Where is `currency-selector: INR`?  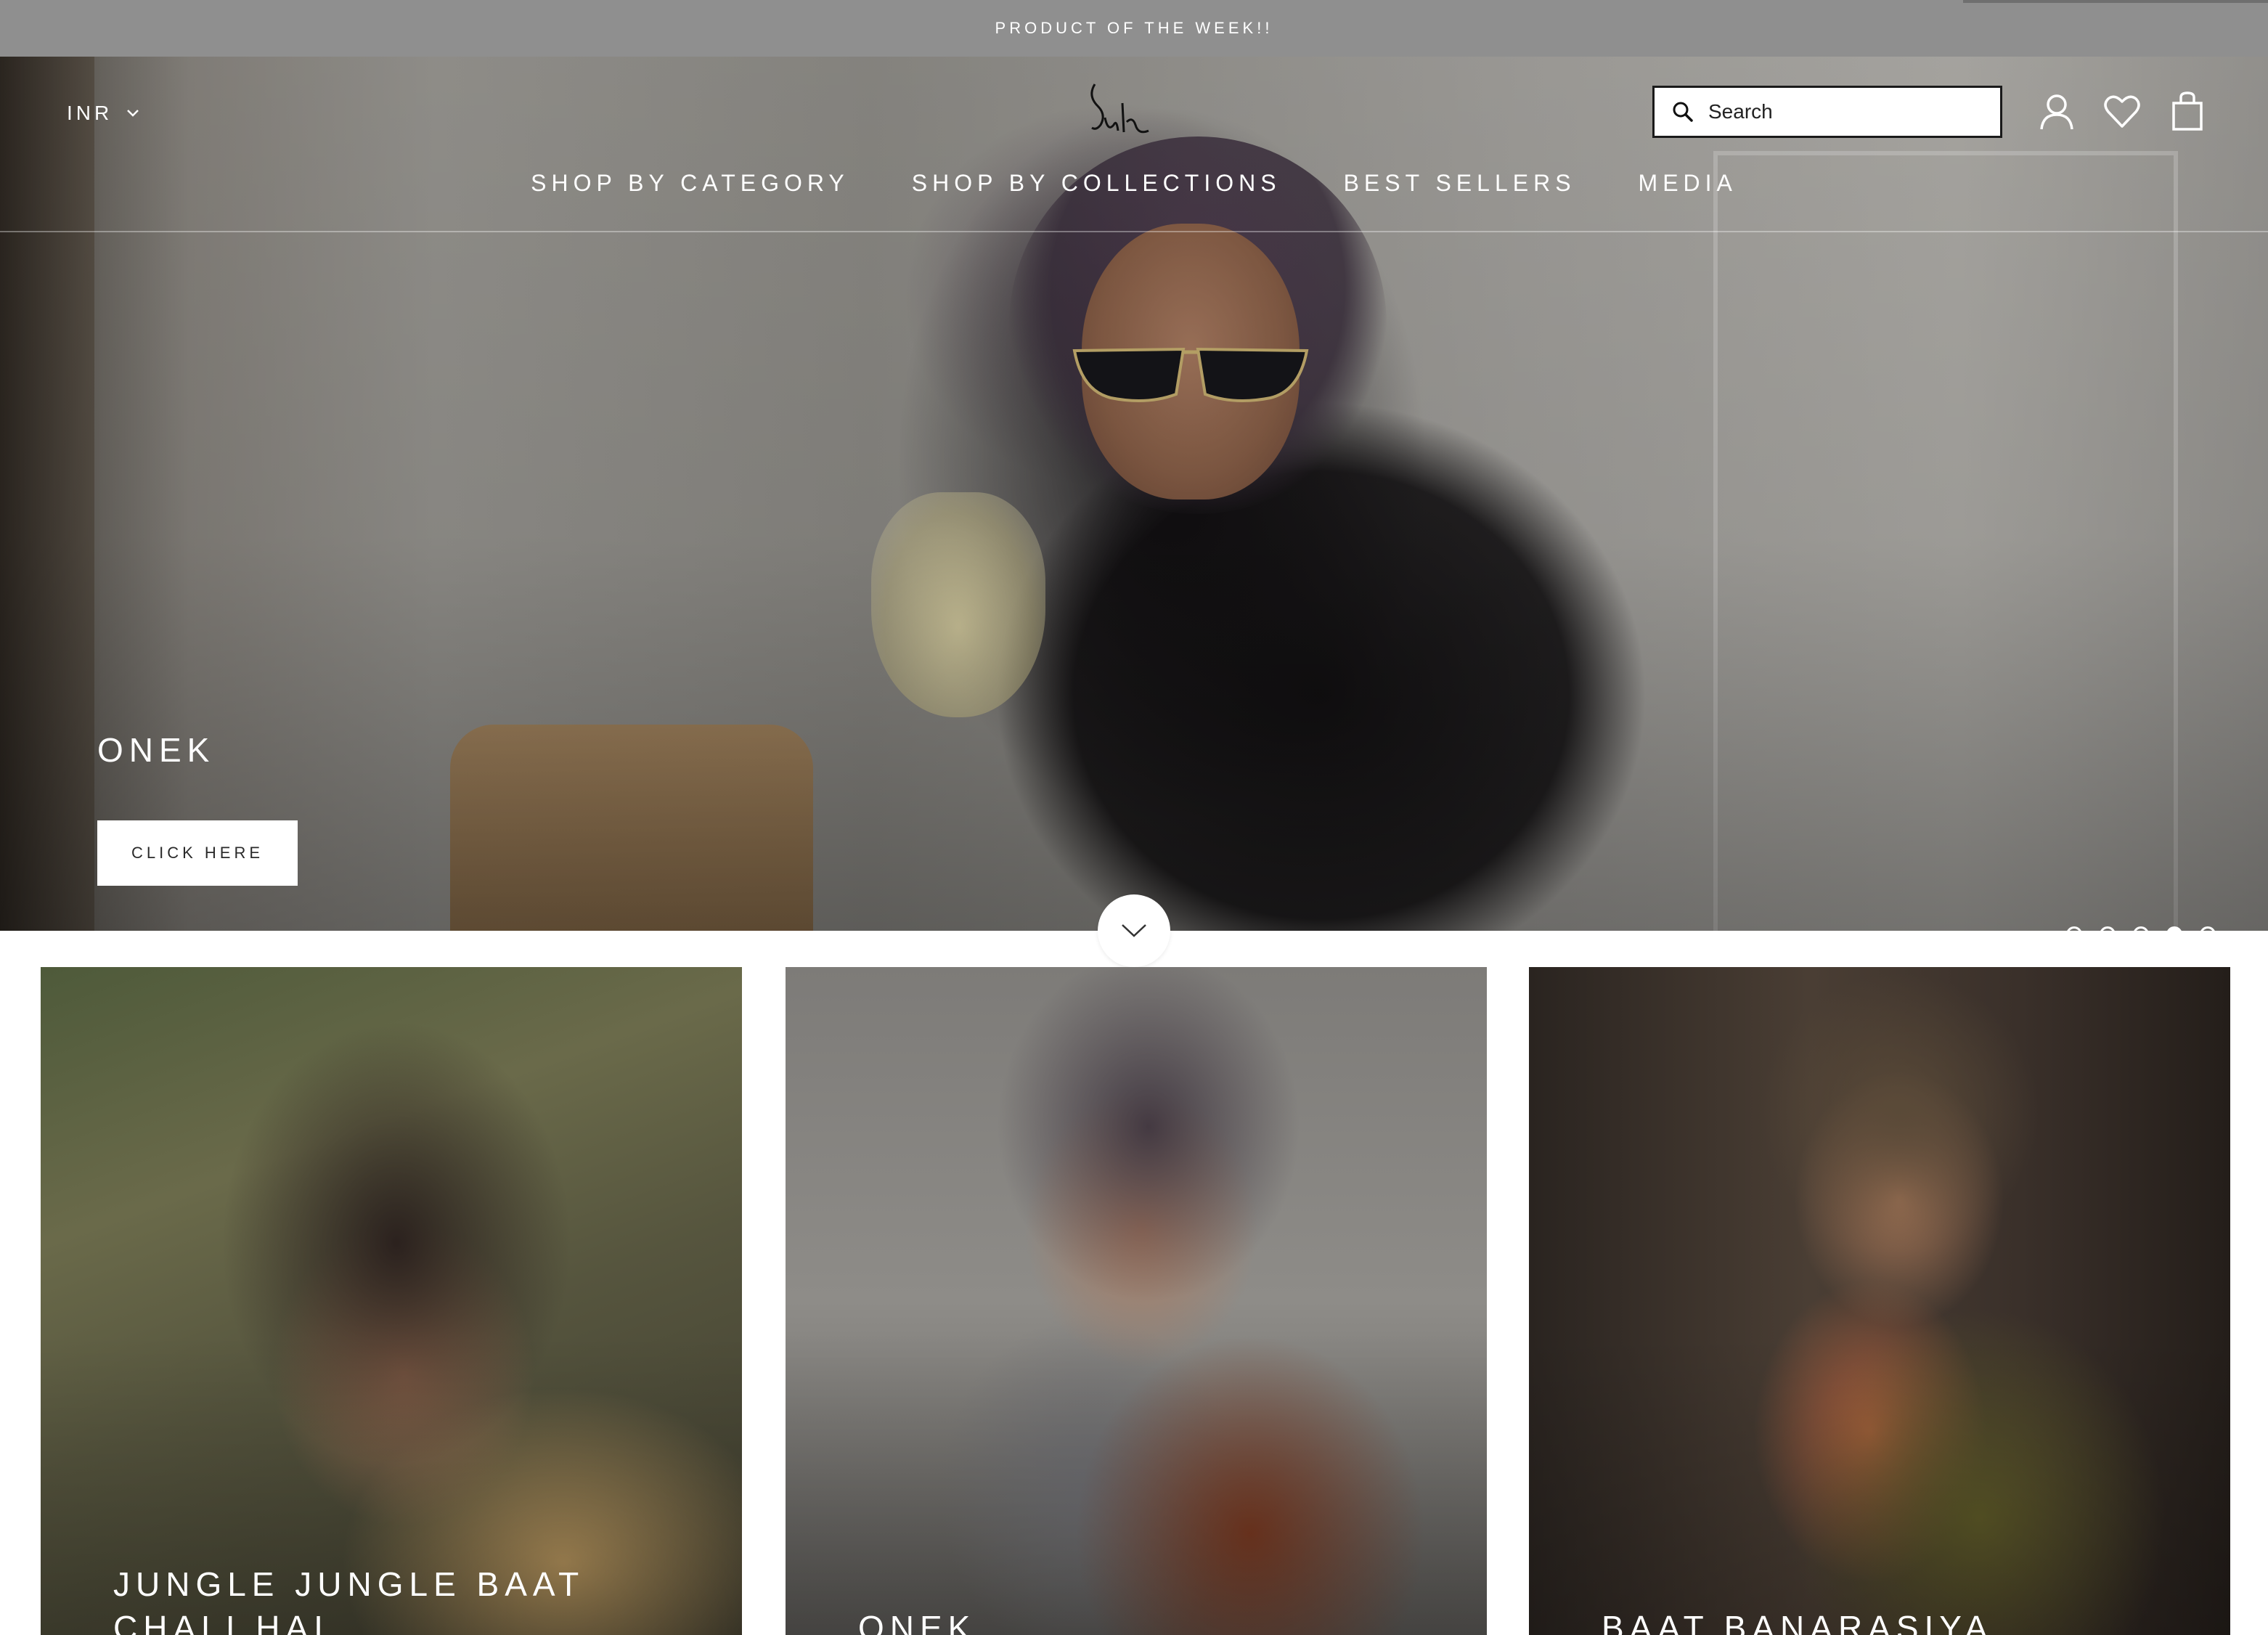 currency-selector: INR is located at coordinates (104, 113).